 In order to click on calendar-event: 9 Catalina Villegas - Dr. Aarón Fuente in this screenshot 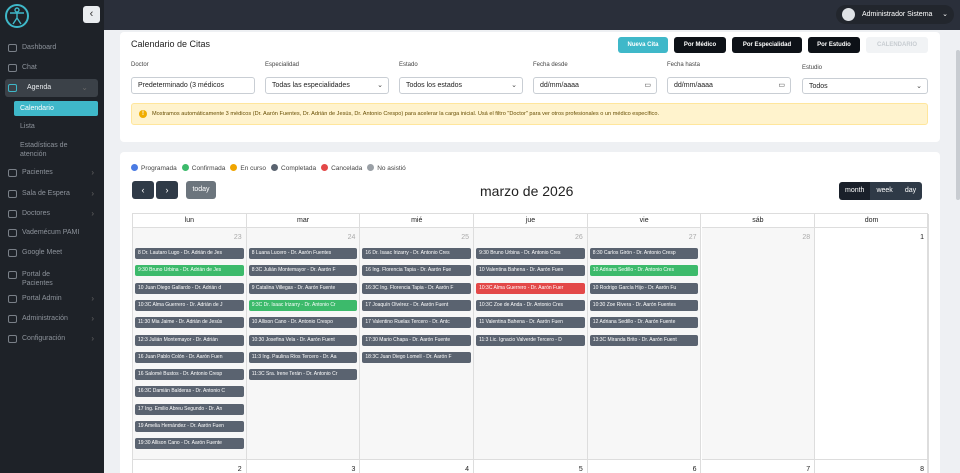, I will do `click(303, 288)`.